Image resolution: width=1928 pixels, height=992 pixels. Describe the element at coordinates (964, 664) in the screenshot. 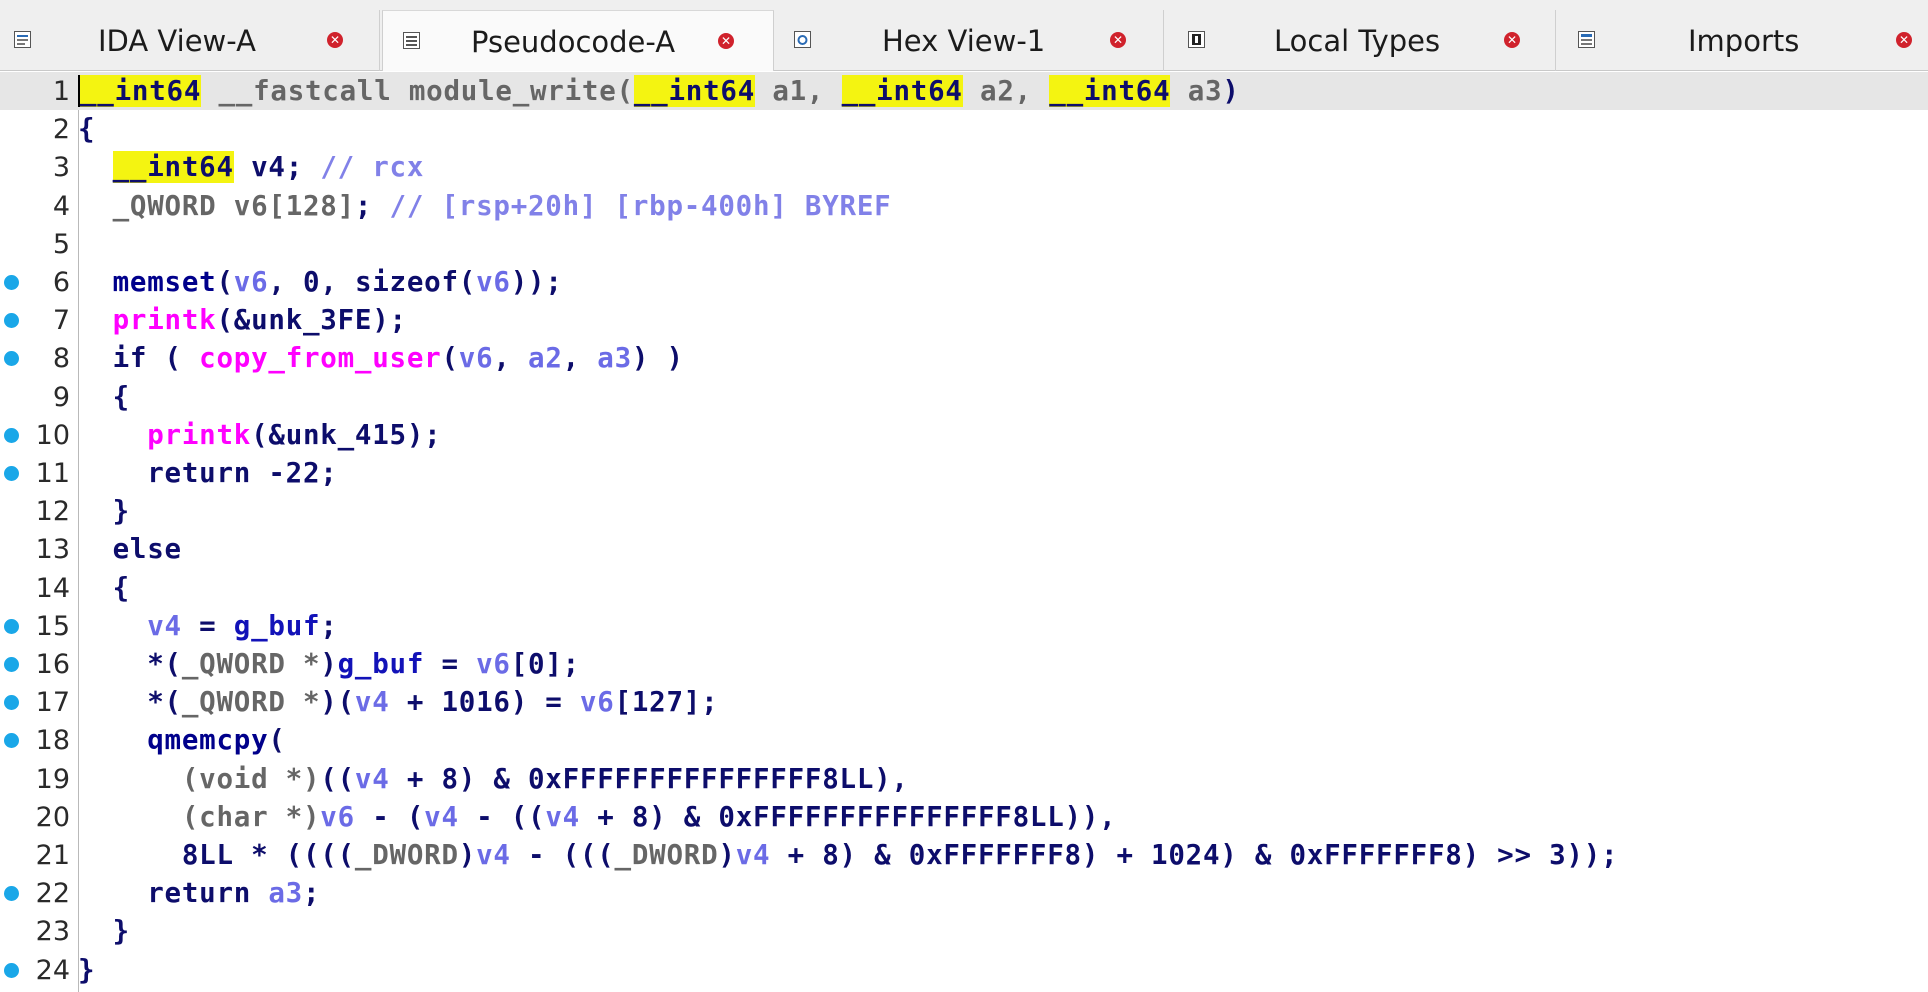

I see `code-line: 16 *(_QWORD *)g_buf = v6[0];` at that location.